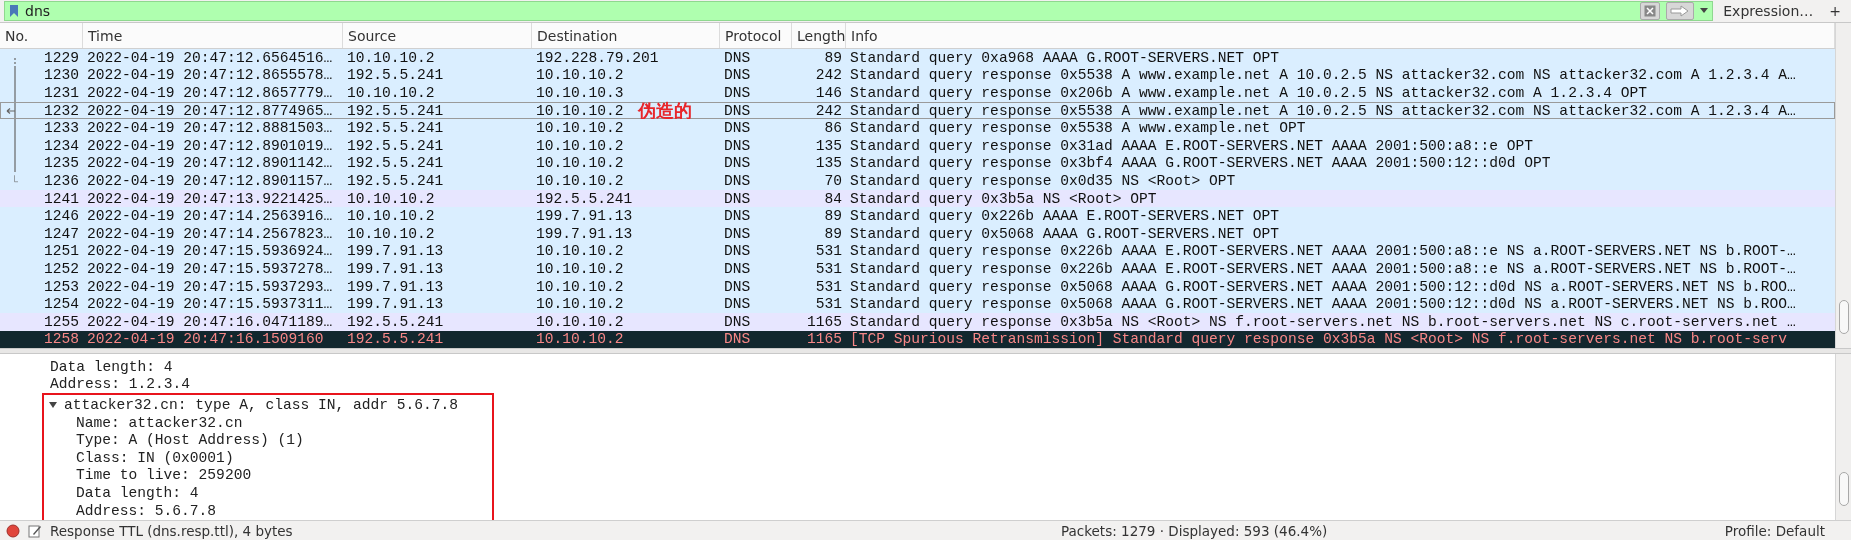 The image size is (1851, 540). I want to click on column-header: Time, so click(213, 35).